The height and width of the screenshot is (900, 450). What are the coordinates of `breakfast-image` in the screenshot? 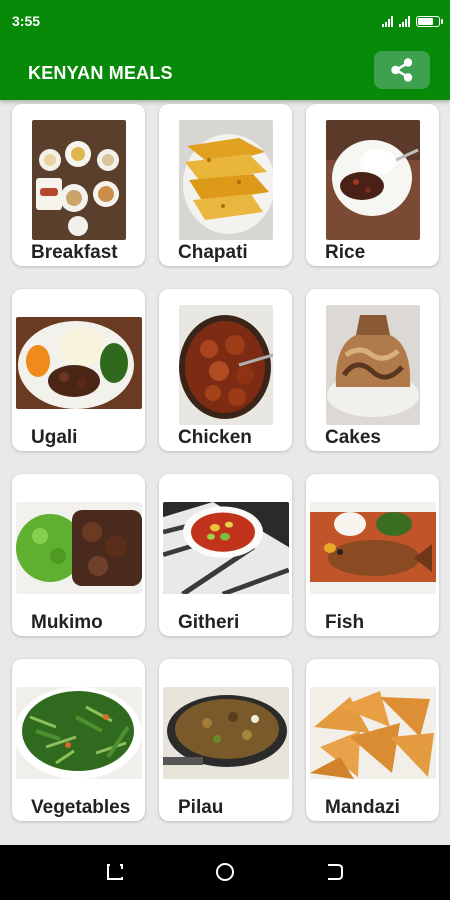 It's located at (79, 180).